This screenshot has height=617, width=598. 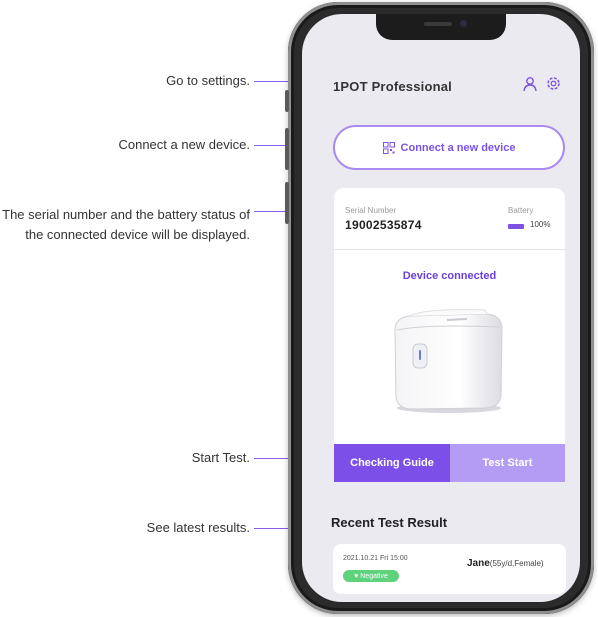 What do you see at coordinates (220, 457) in the screenshot?
I see `annotation-start-test: Start Test.` at bounding box center [220, 457].